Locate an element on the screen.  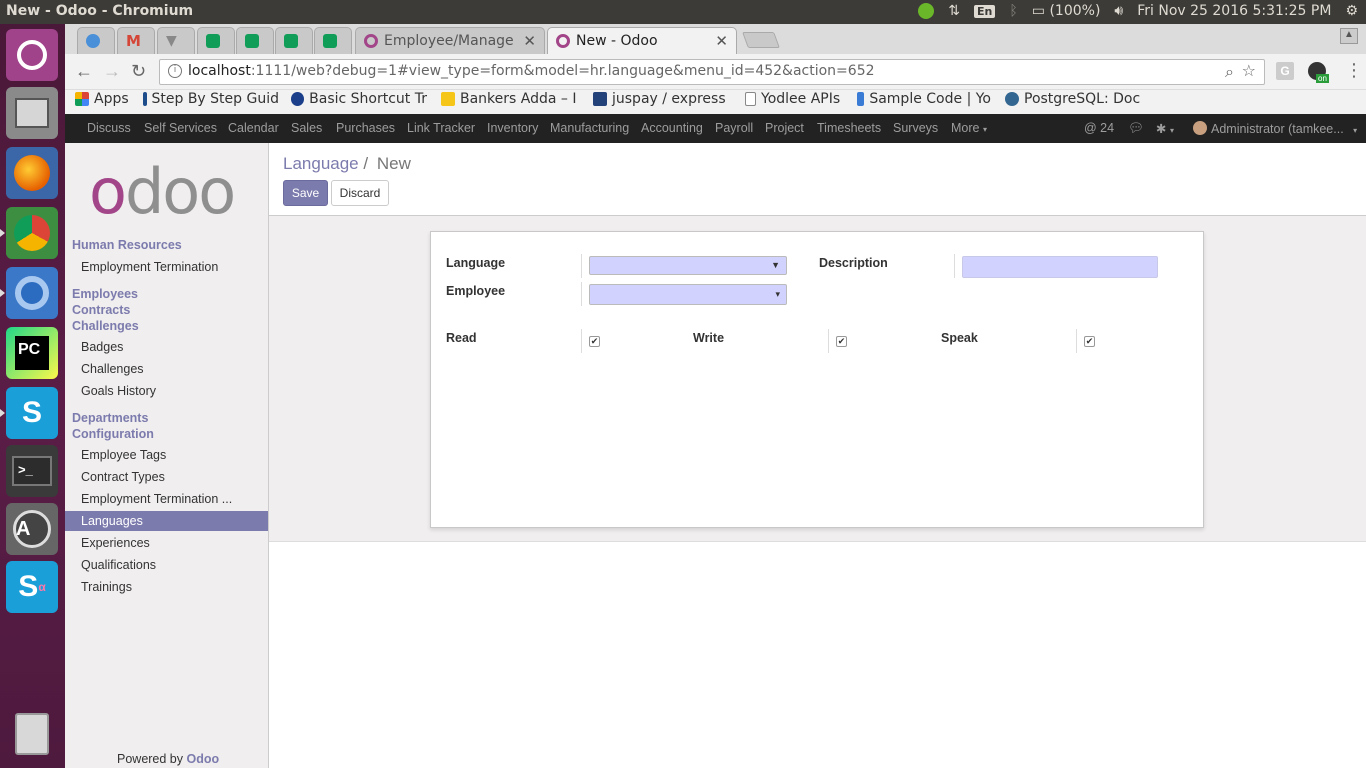
browser-menu-icon: ⋮ is located at coordinates (1354, 70).